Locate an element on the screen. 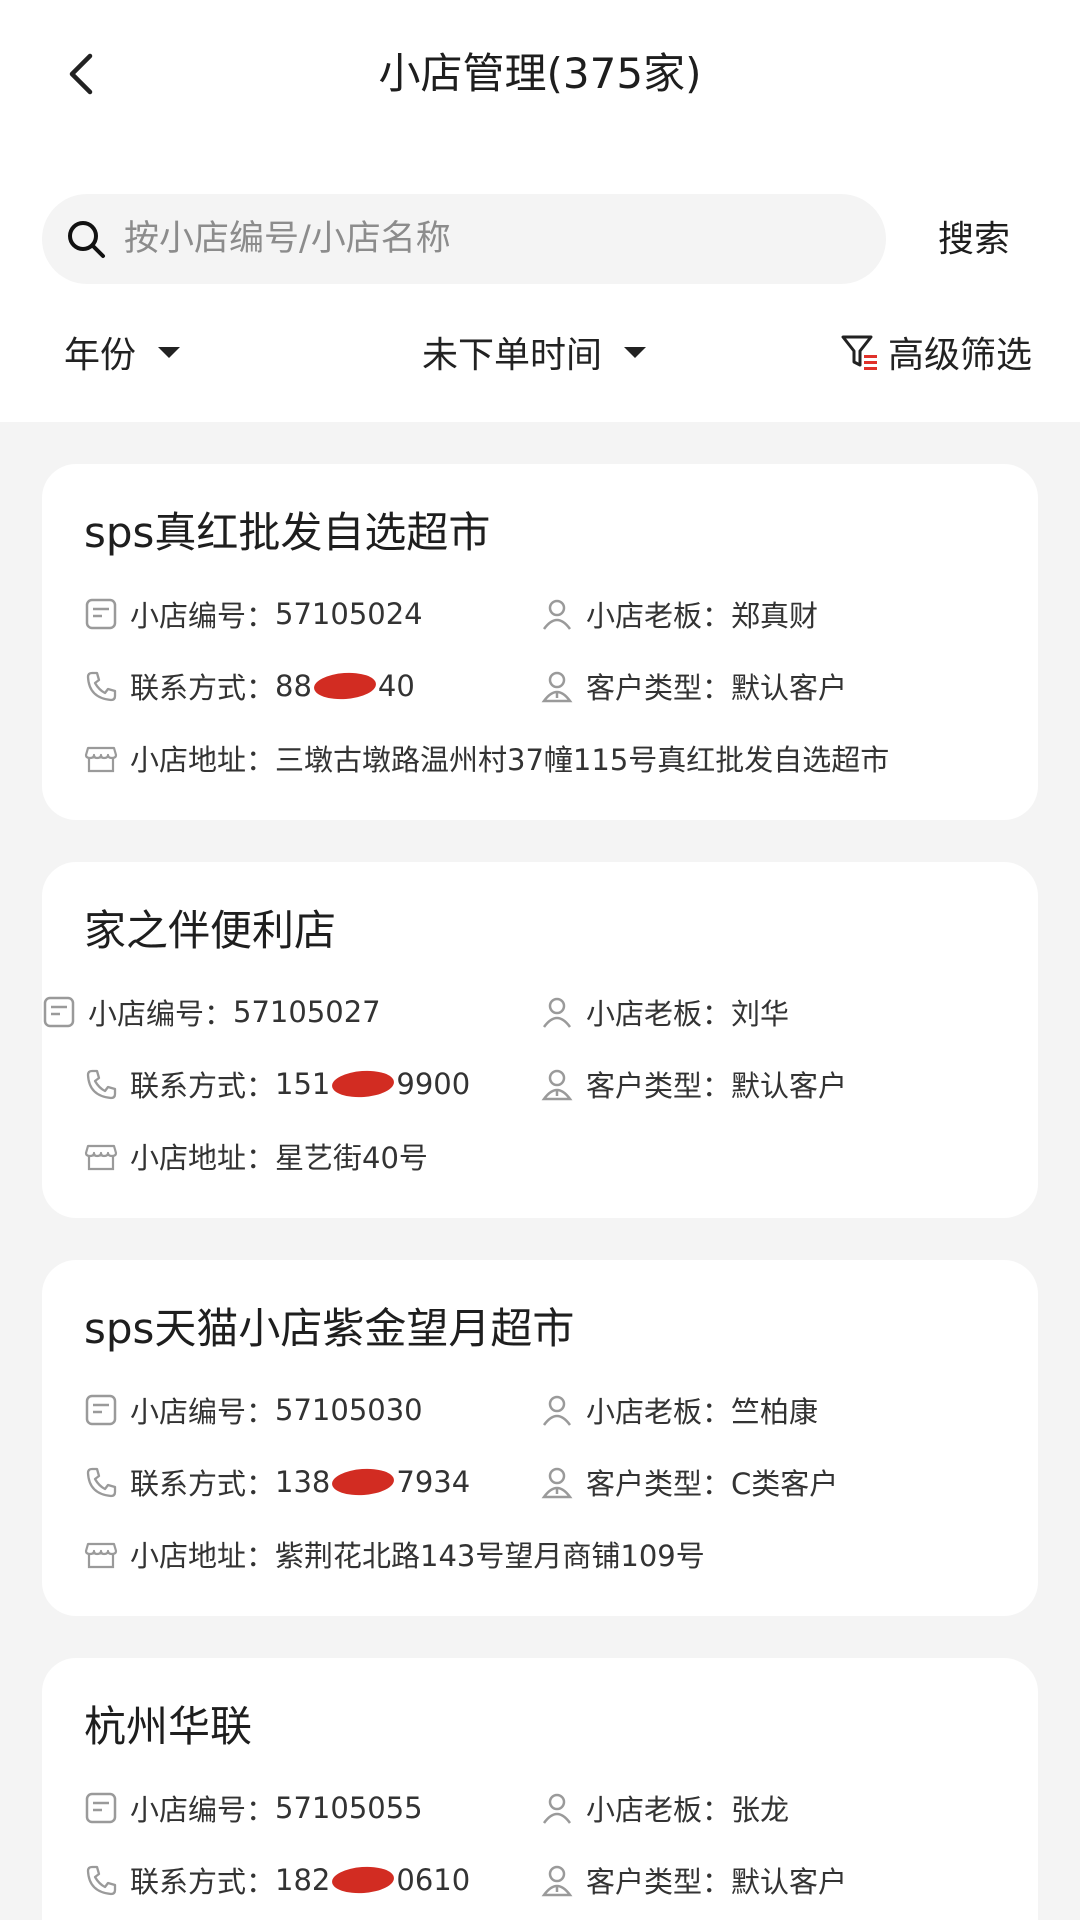 This screenshot has width=1080, height=1920. shop-name: sps天猫小店紫金望月超市 is located at coordinates (329, 1328).